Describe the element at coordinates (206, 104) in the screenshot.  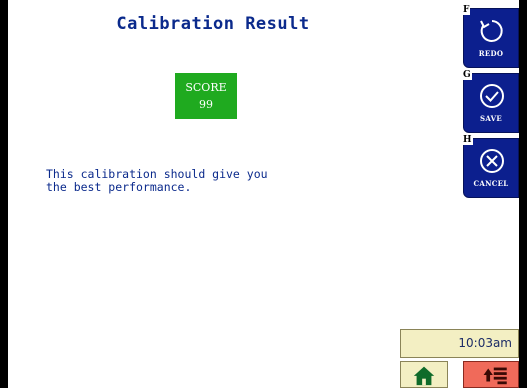
I see `score-value: 99` at that location.